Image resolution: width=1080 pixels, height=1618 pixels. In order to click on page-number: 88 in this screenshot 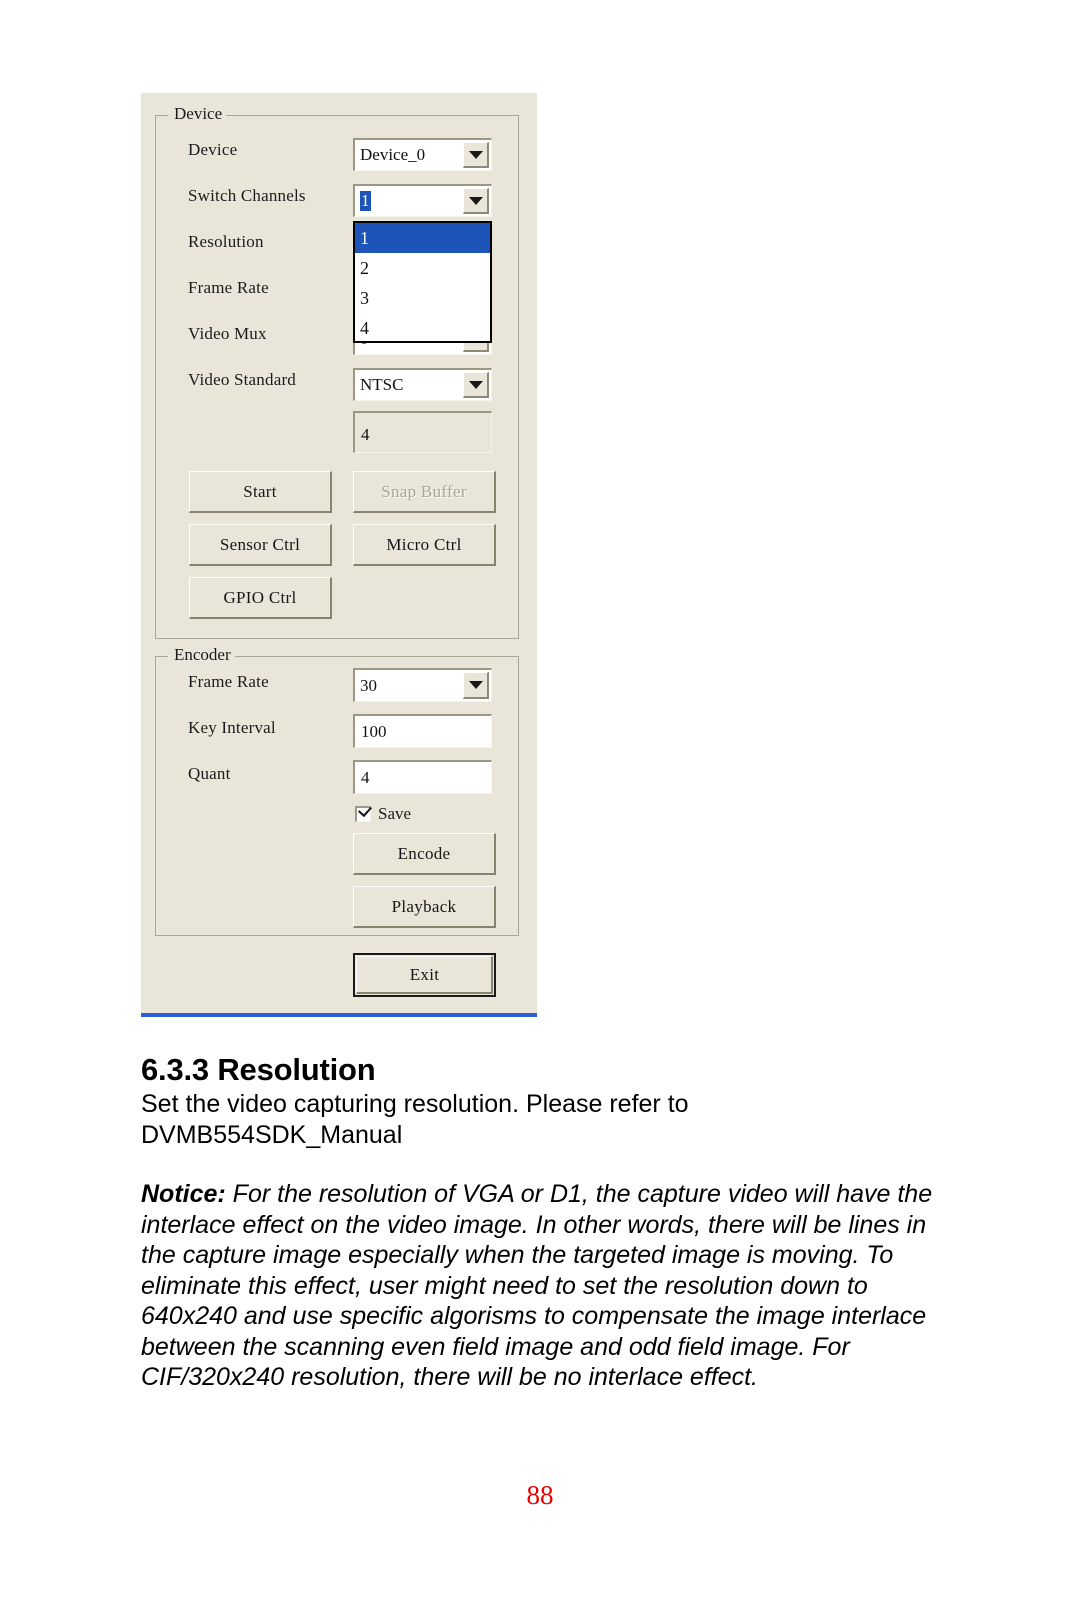, I will do `click(540, 1495)`.